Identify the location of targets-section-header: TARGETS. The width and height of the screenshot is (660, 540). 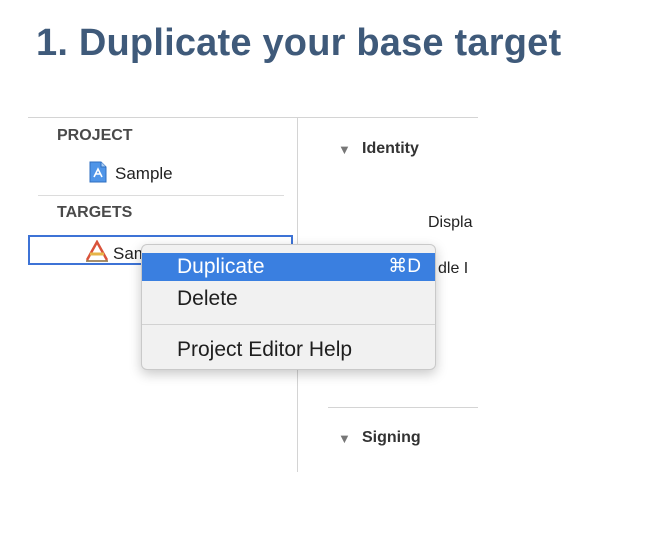
(95, 212).